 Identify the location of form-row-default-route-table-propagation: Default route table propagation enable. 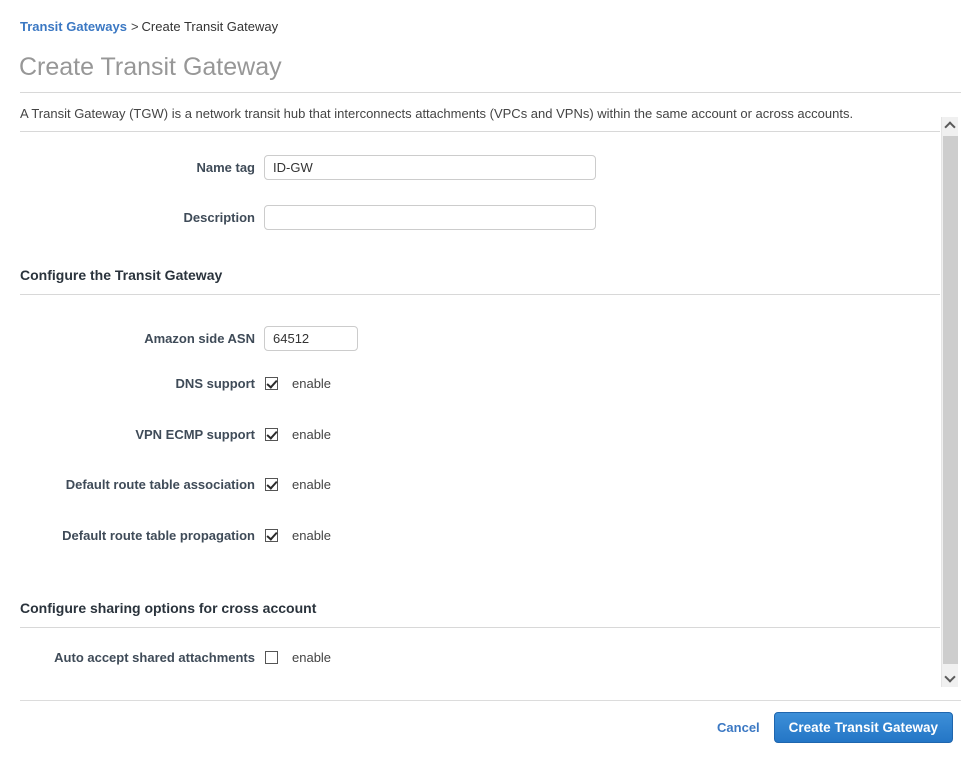
(165, 535).